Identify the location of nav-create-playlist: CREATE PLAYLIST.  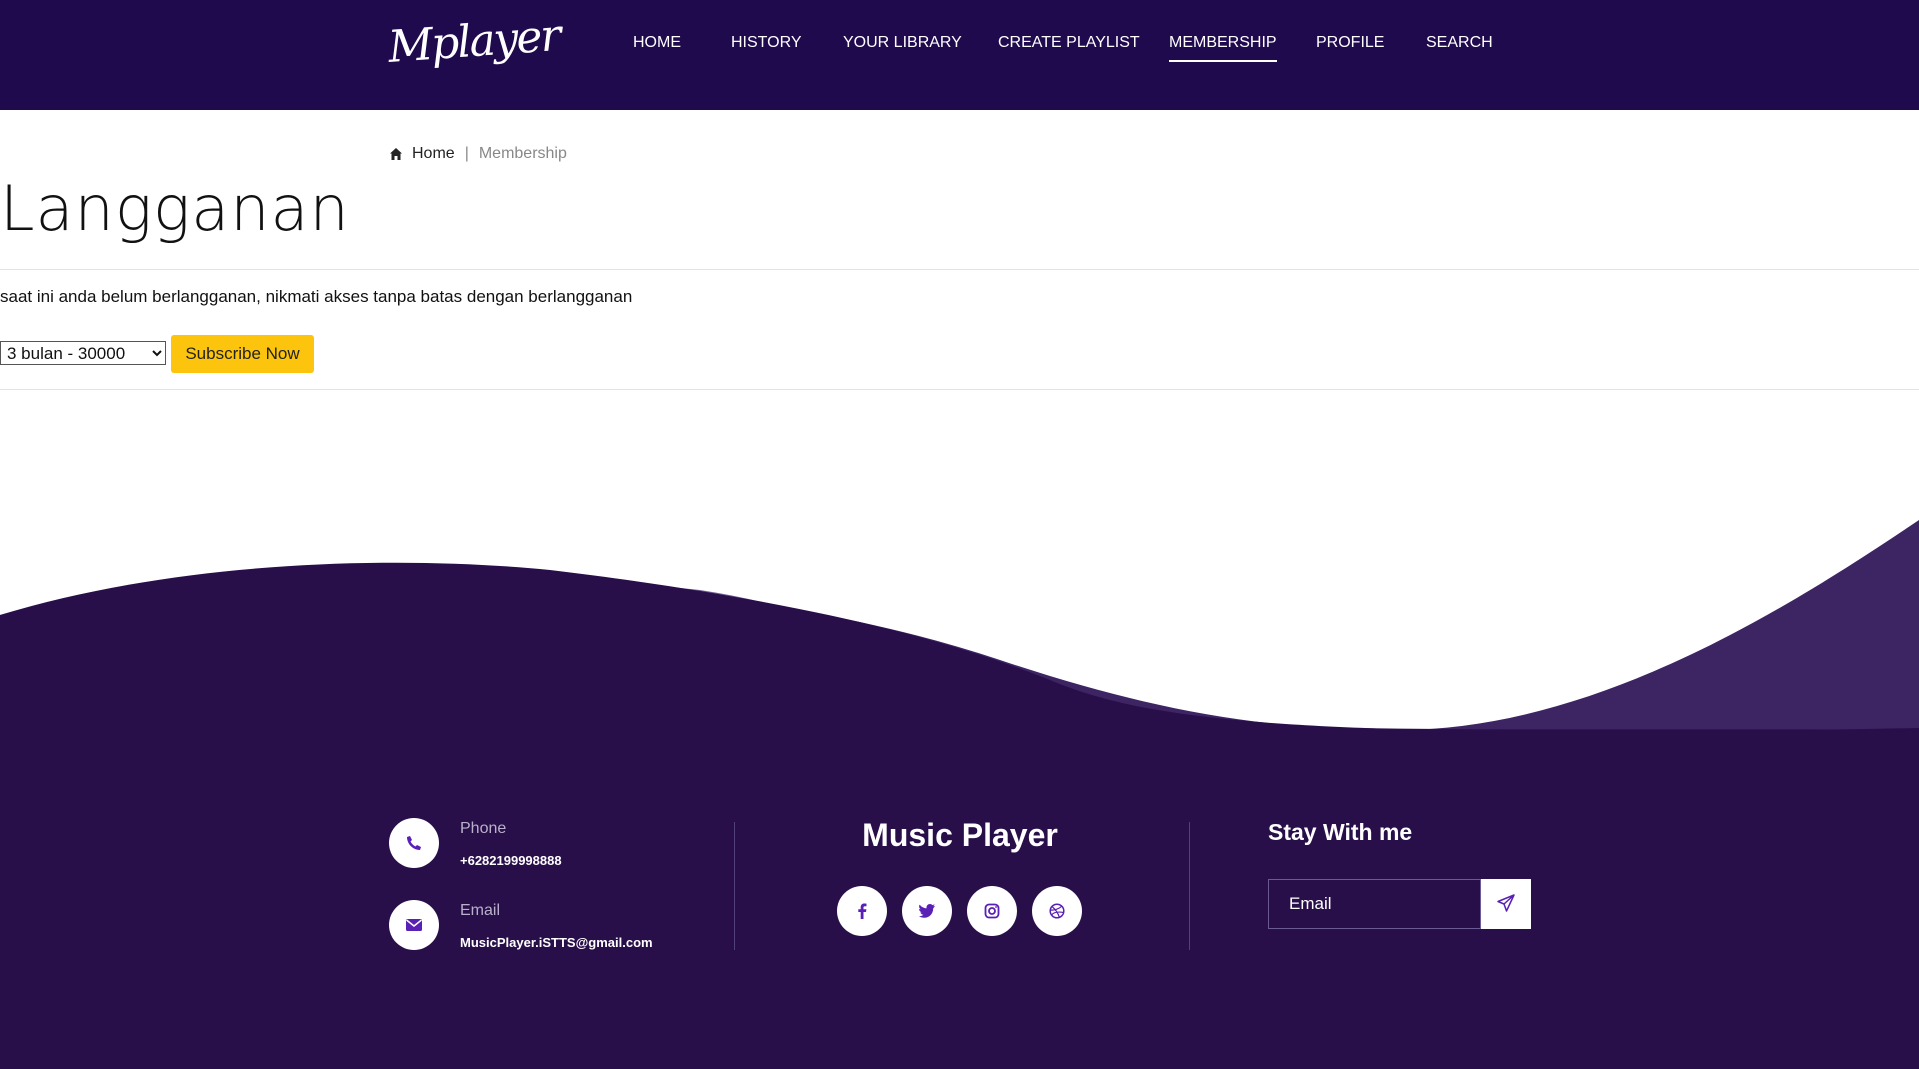
(1069, 47).